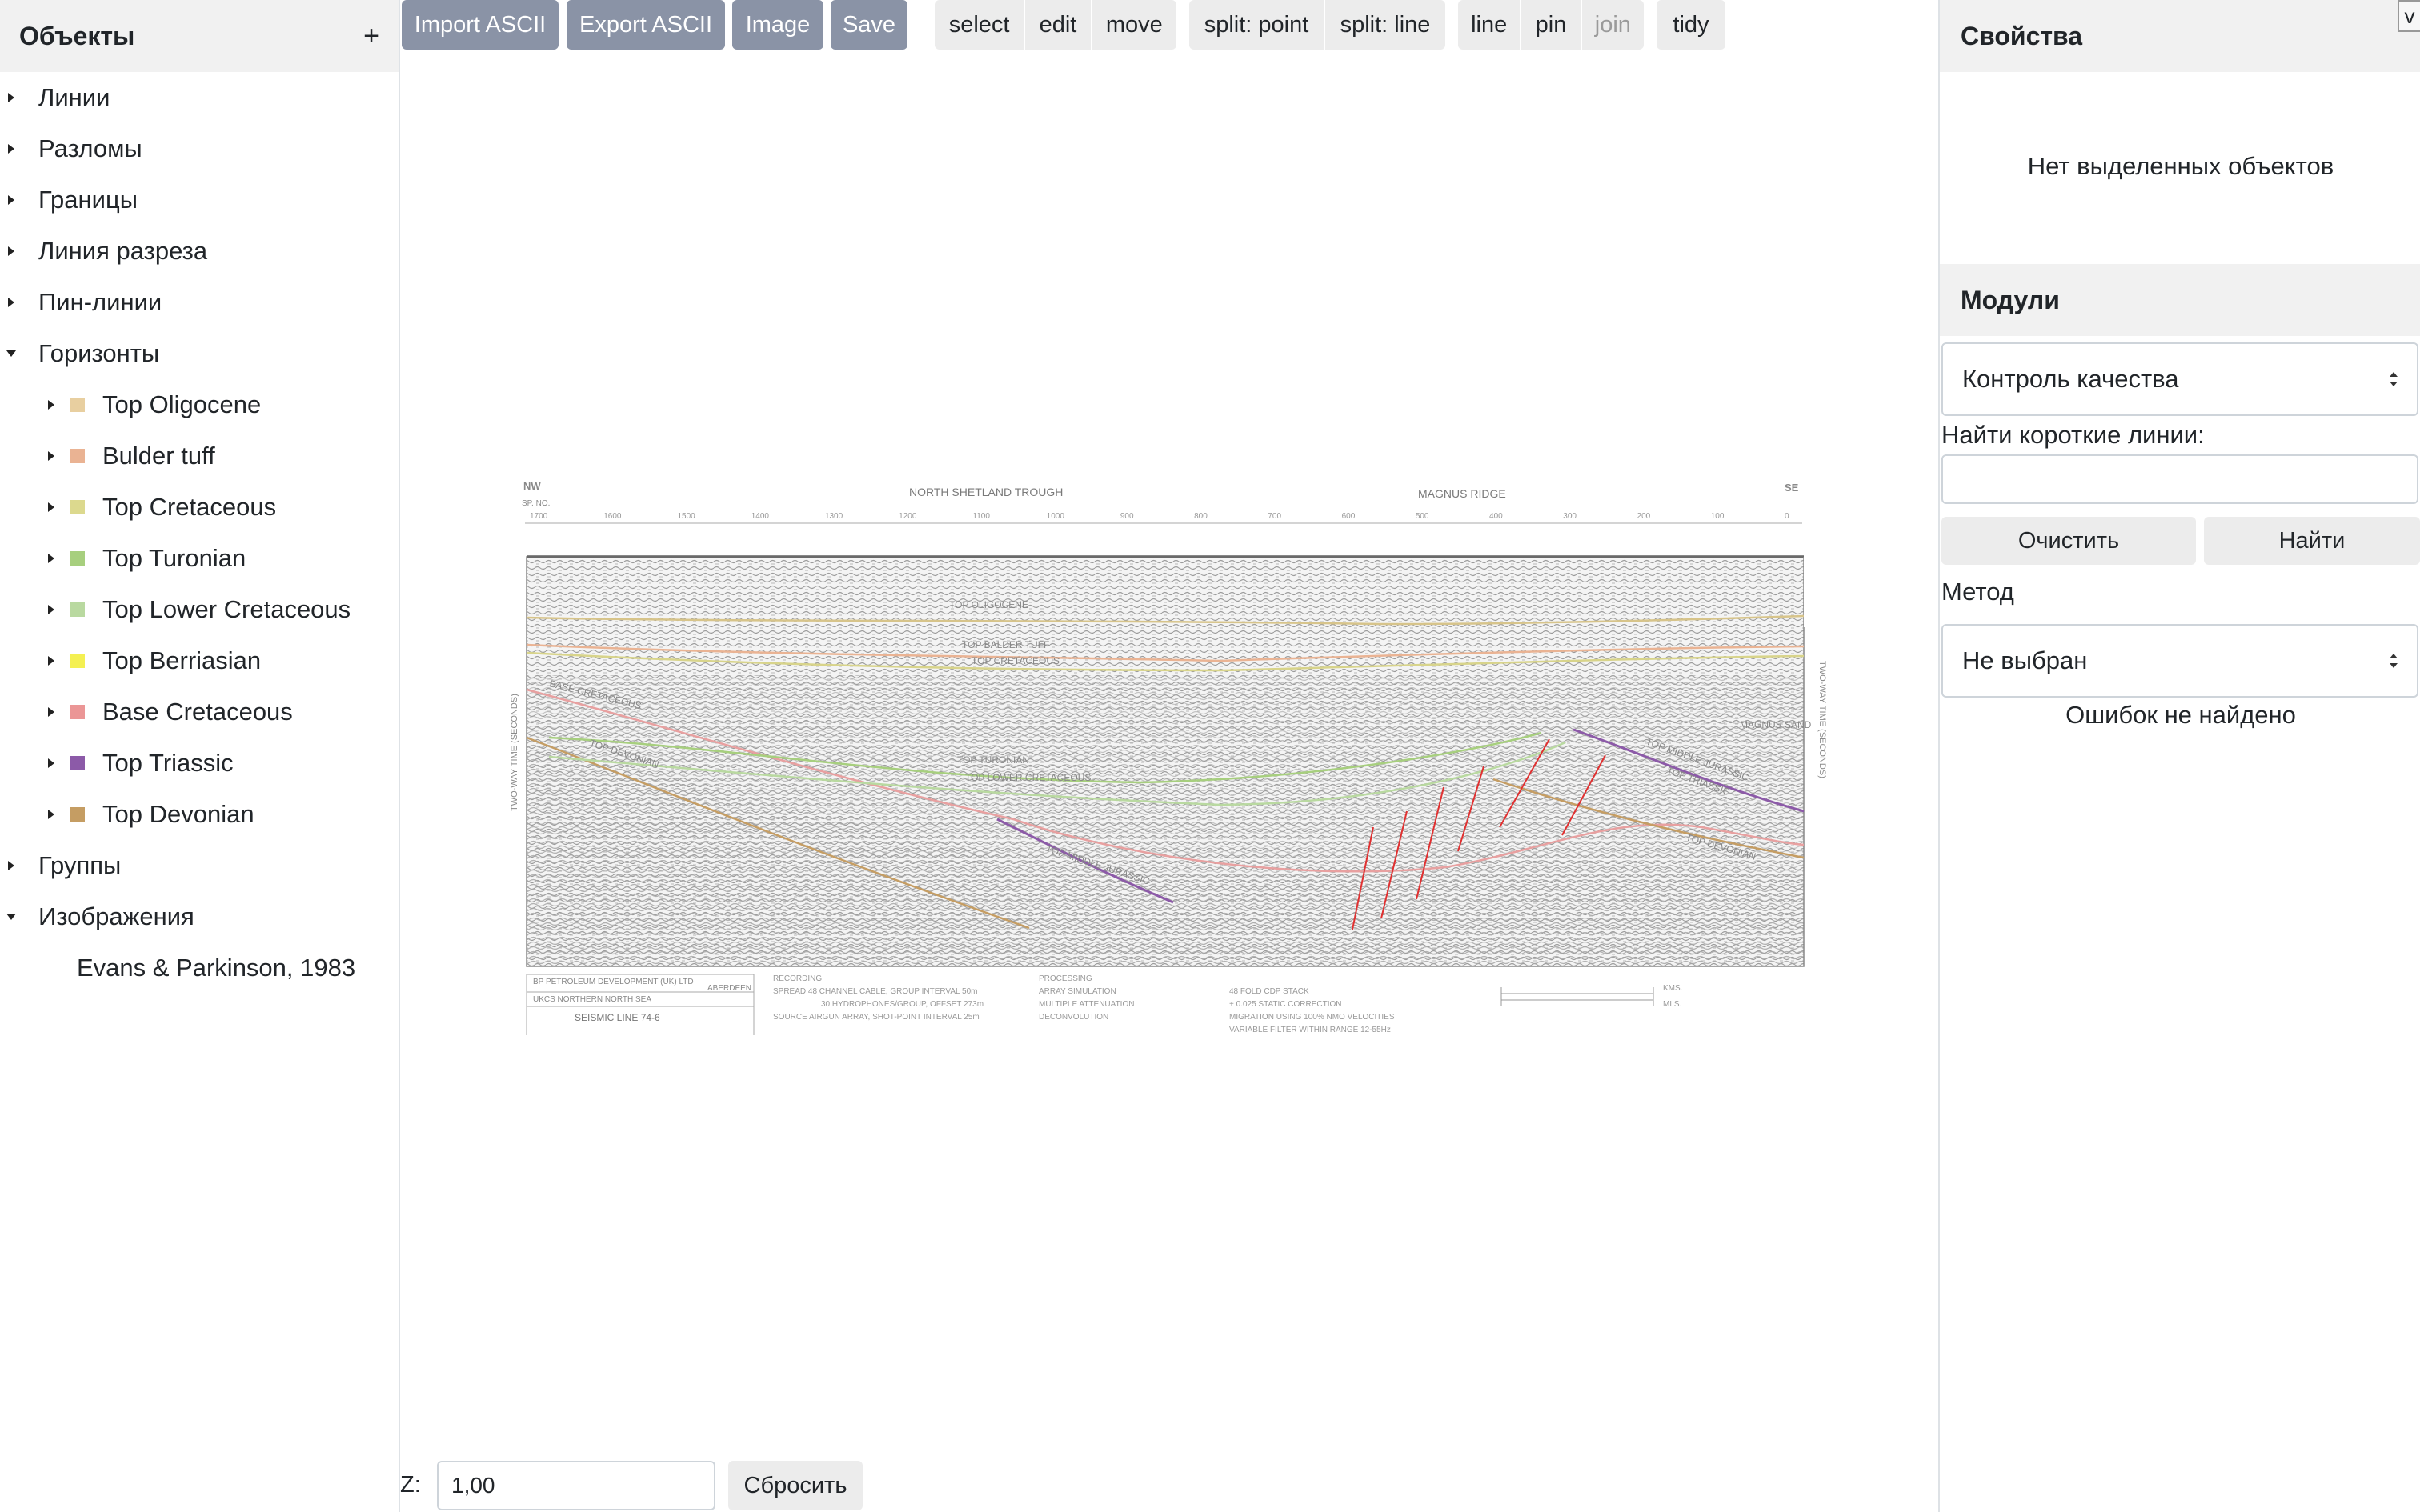  What do you see at coordinates (371, 36) in the screenshot?
I see `add-object-button: +` at bounding box center [371, 36].